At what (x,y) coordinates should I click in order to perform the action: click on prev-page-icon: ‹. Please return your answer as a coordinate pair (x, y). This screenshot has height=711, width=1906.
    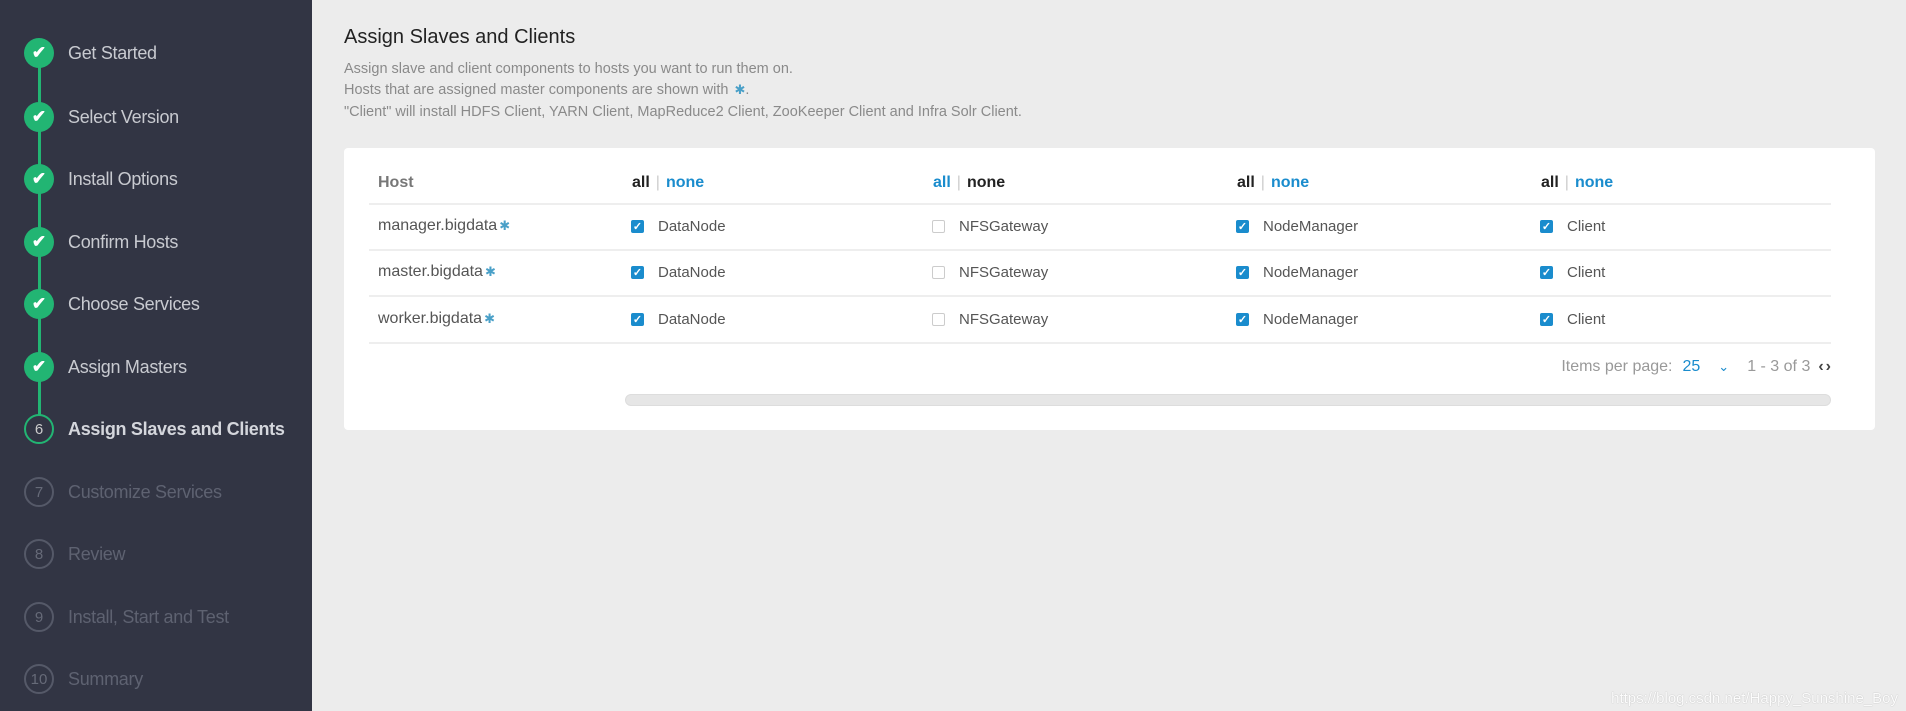
    Looking at the image, I should click on (1820, 367).